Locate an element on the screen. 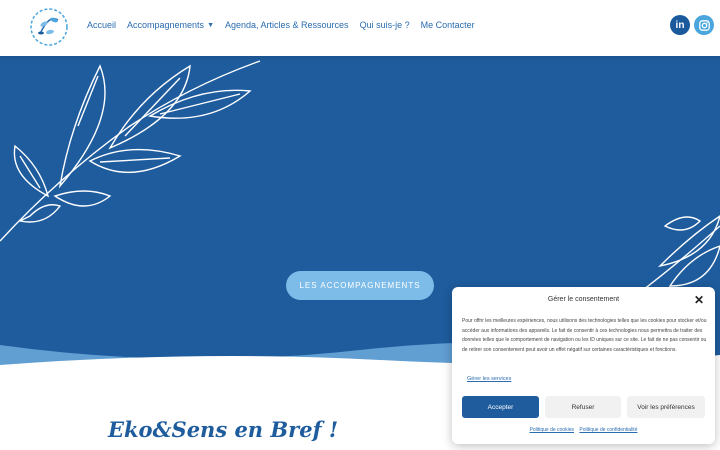 This screenshot has height=450, width=720. instagram-icon is located at coordinates (704, 25).